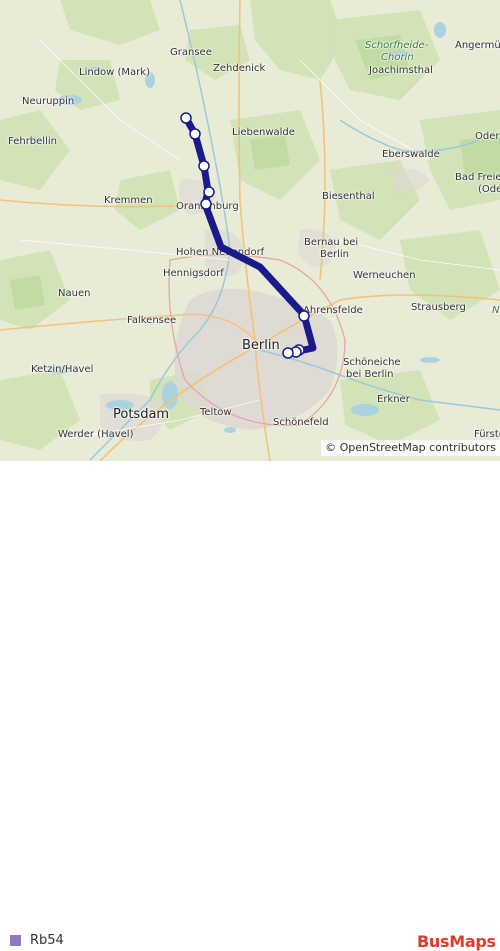 This screenshot has height=951, width=500. What do you see at coordinates (472, 941) in the screenshot?
I see `brand-part-2: Maps` at bounding box center [472, 941].